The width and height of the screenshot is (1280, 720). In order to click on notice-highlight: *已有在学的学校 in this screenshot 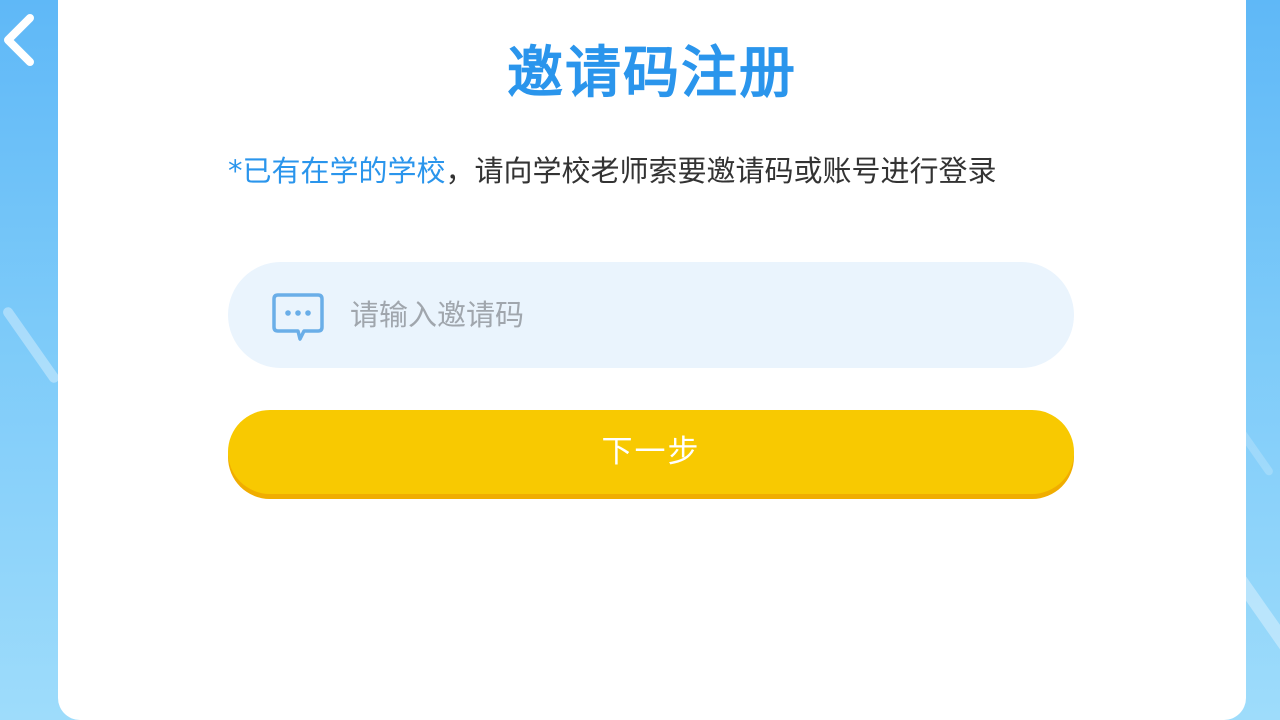, I will do `click(337, 171)`.